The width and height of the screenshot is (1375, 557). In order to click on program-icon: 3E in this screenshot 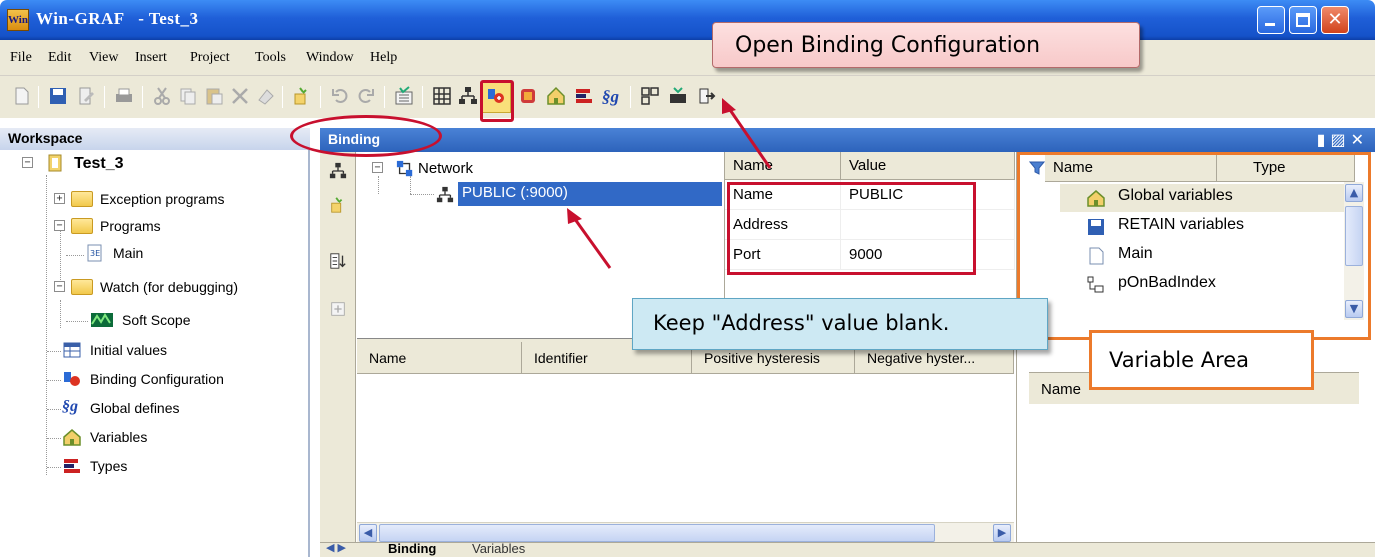, I will do `click(94, 253)`.